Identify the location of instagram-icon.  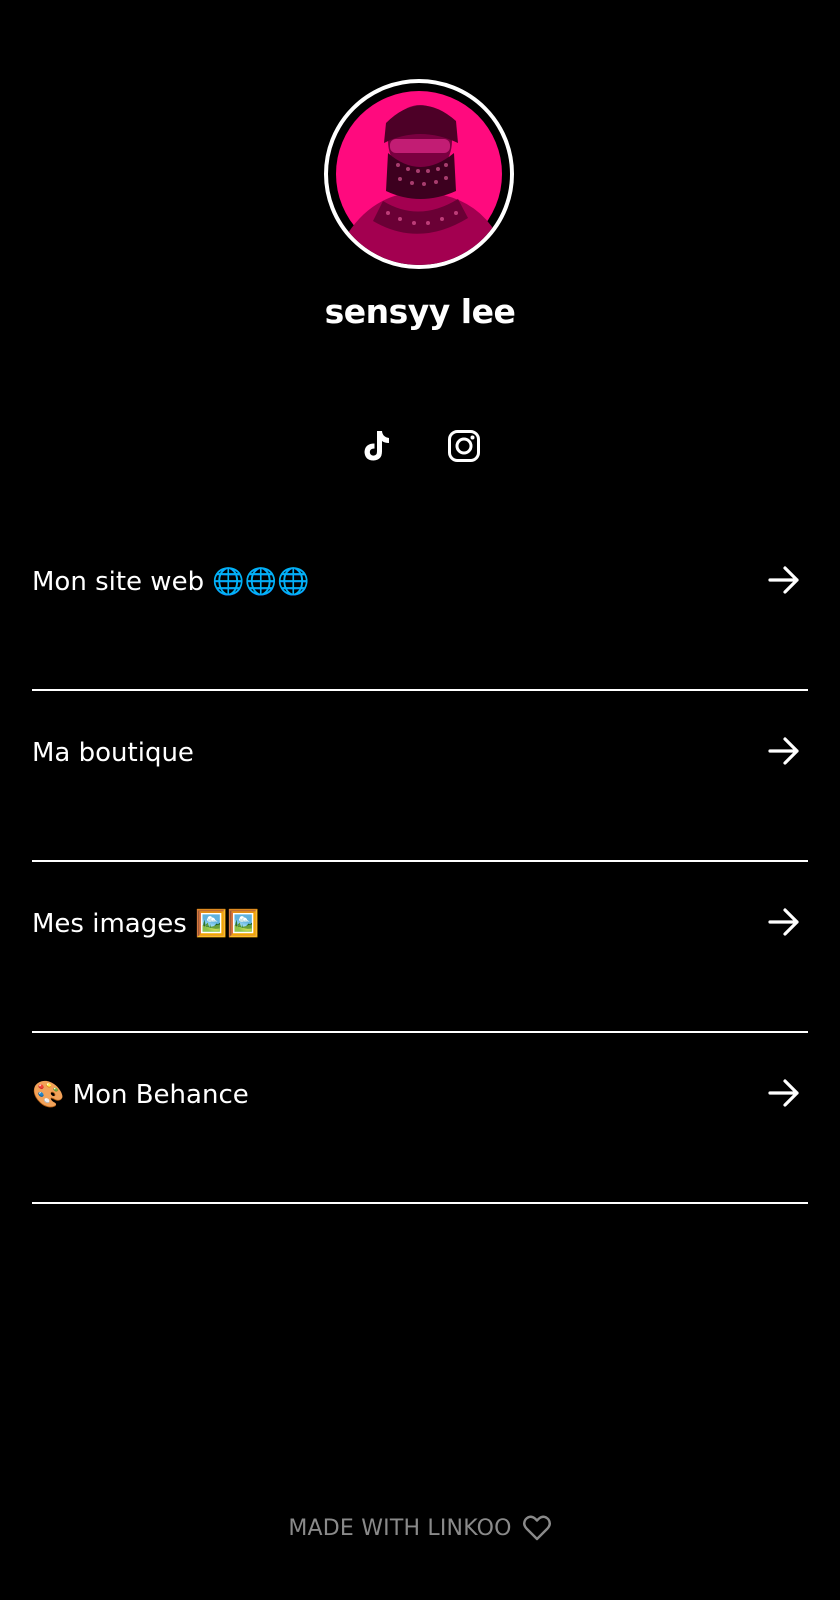
(464, 446).